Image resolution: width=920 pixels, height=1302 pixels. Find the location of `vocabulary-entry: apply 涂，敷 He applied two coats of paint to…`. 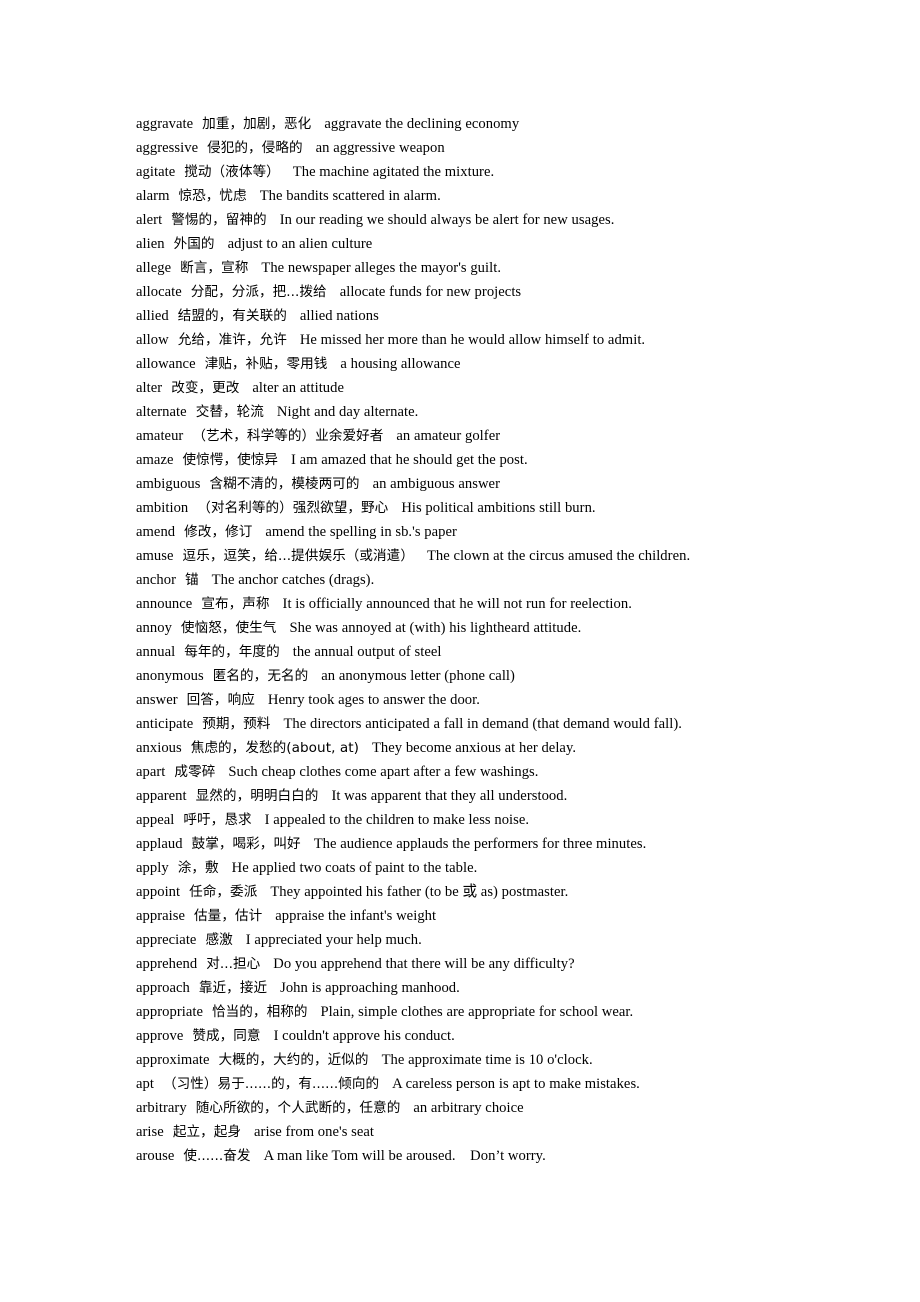

vocabulary-entry: apply 涂，敷 He applied two coats of paint to… is located at coordinates (516, 868).